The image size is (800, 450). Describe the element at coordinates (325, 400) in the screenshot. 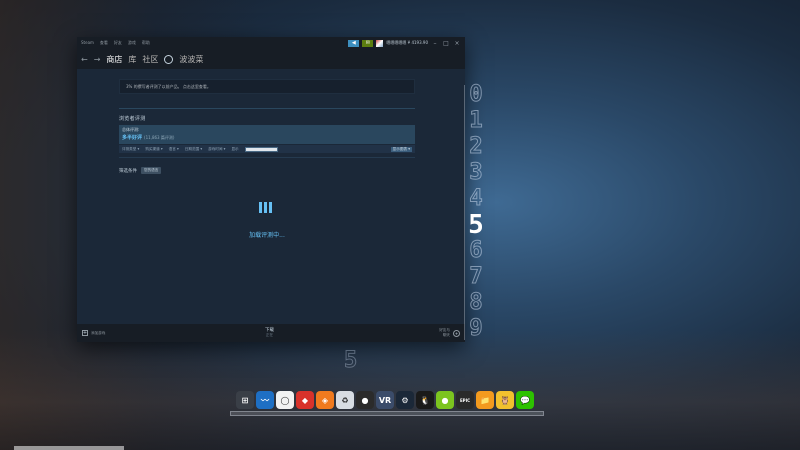

I see `orange-diamond-icon: ◈` at that location.